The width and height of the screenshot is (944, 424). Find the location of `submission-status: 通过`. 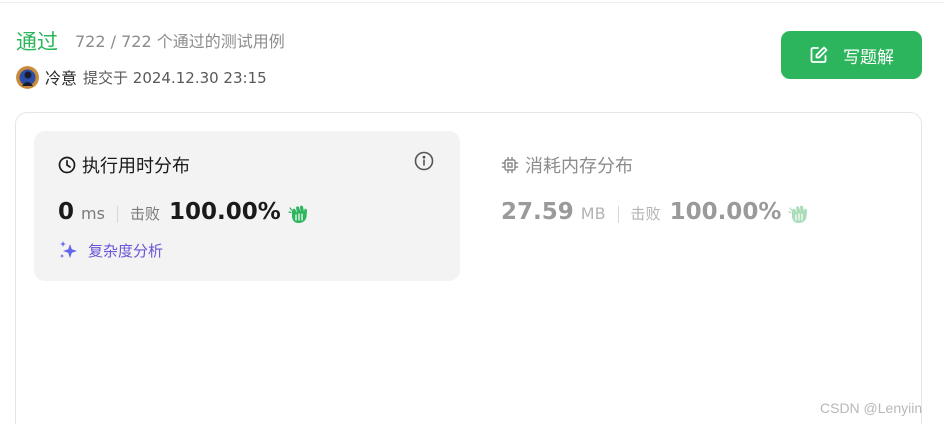

submission-status: 通过 is located at coordinates (37, 42).